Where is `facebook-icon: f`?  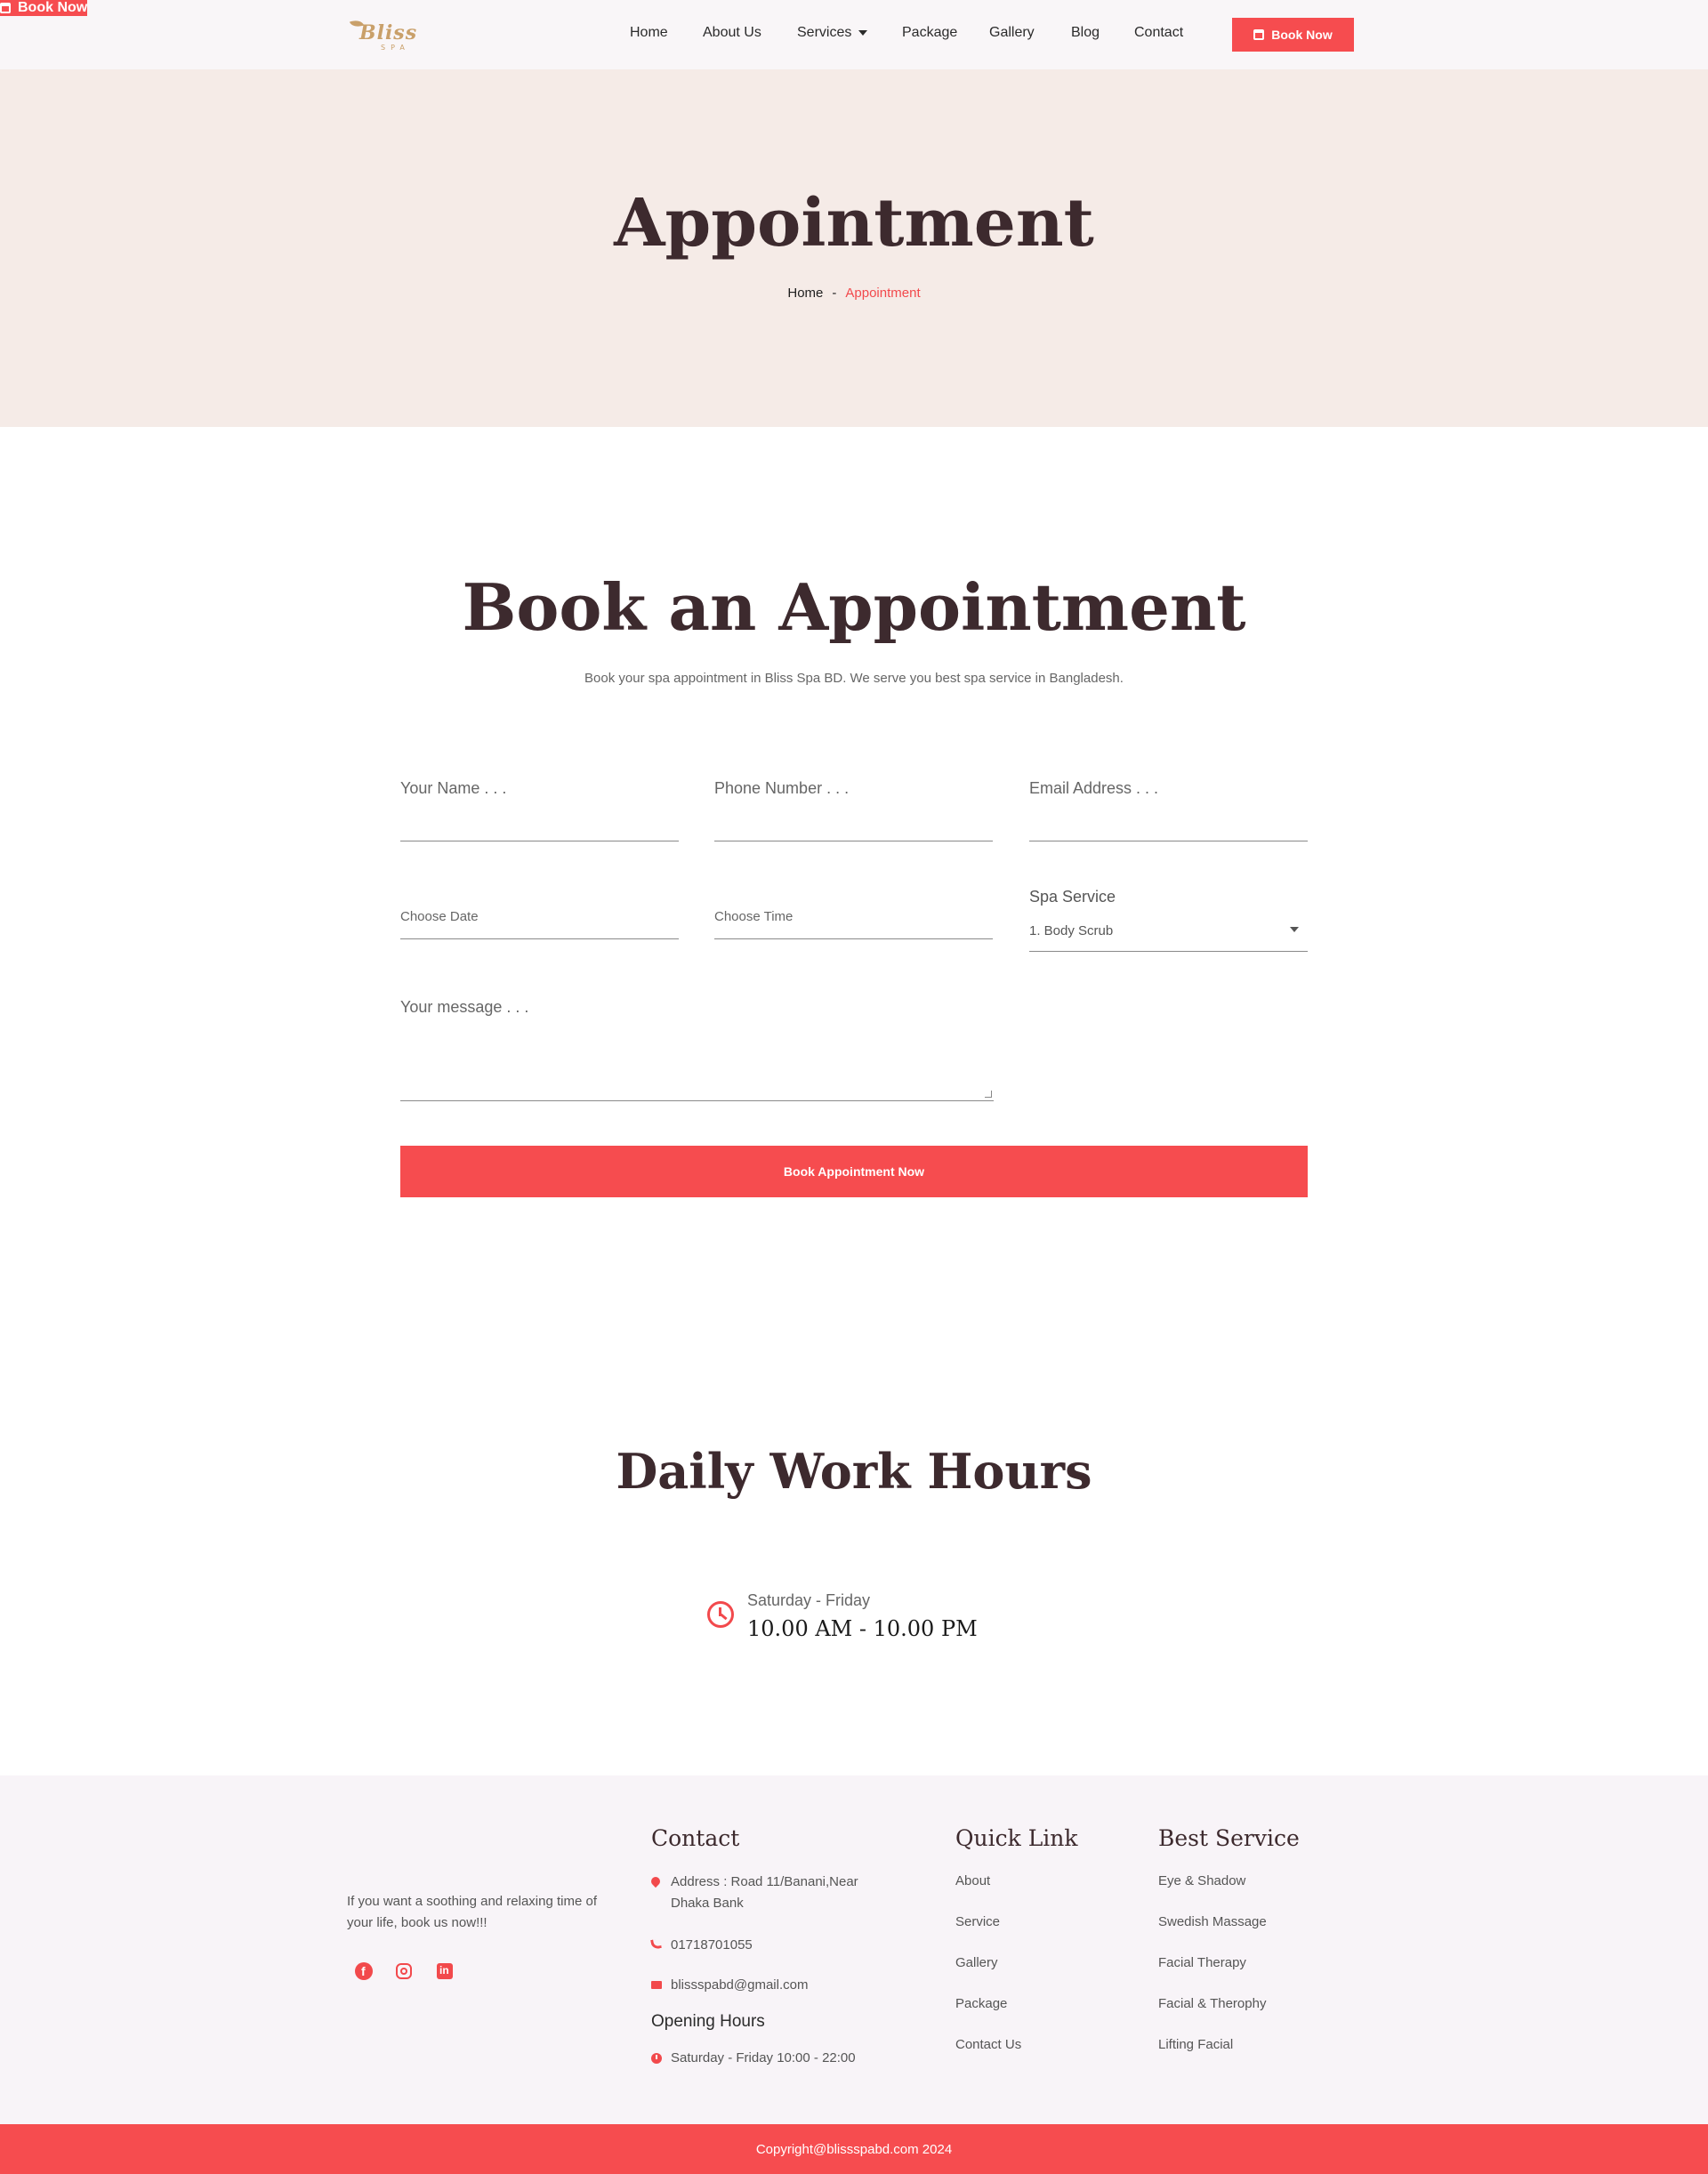 facebook-icon: f is located at coordinates (364, 1971).